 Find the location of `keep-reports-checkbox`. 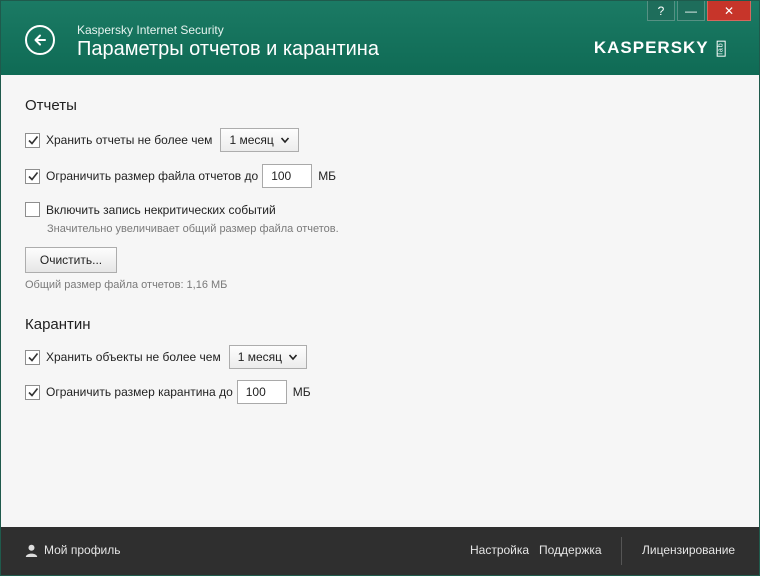

keep-reports-checkbox is located at coordinates (32, 140).